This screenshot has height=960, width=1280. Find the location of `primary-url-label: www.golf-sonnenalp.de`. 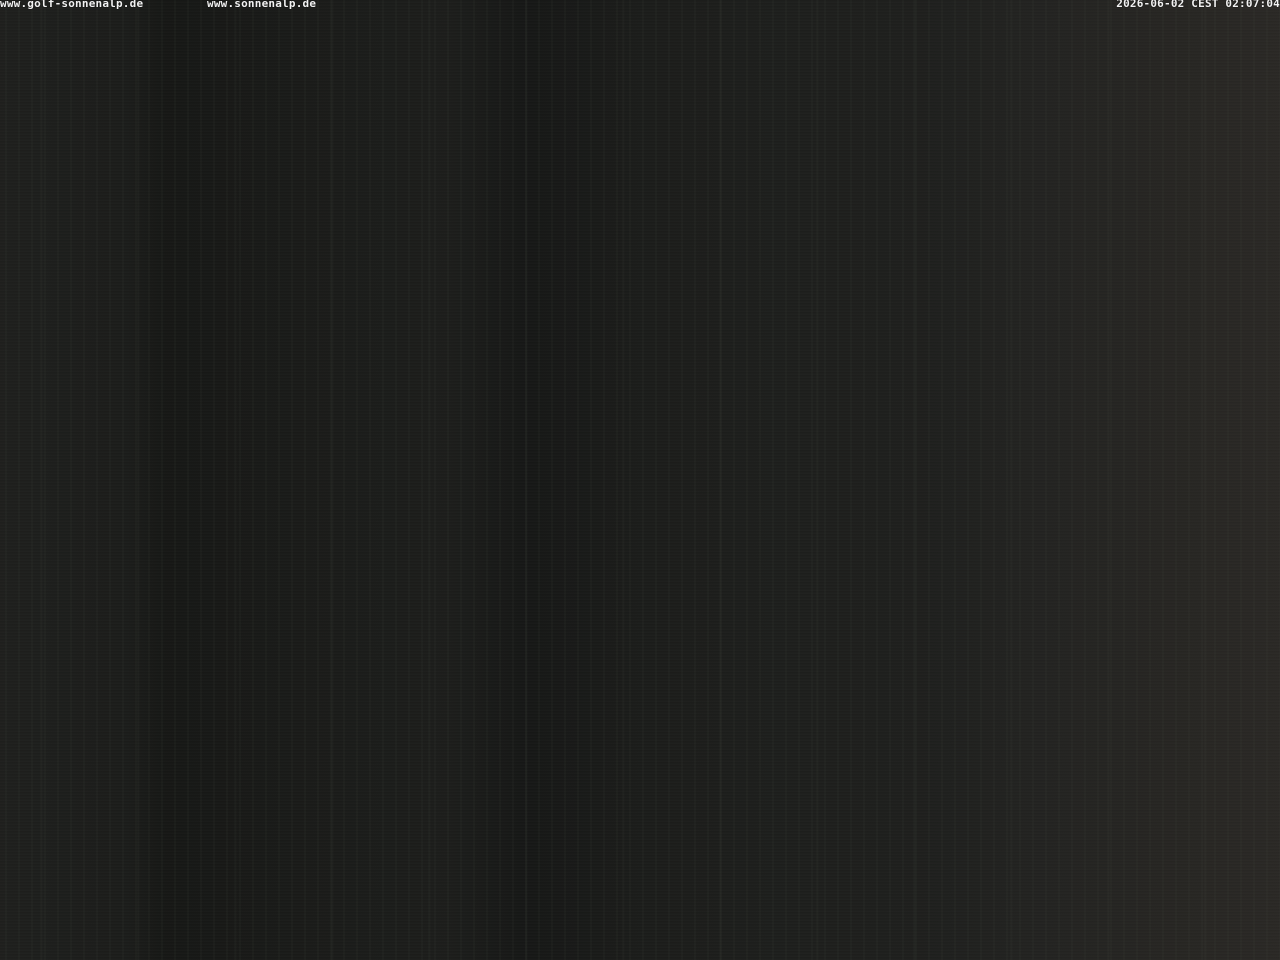

primary-url-label: www.golf-sonnenalp.de is located at coordinates (72, 5).